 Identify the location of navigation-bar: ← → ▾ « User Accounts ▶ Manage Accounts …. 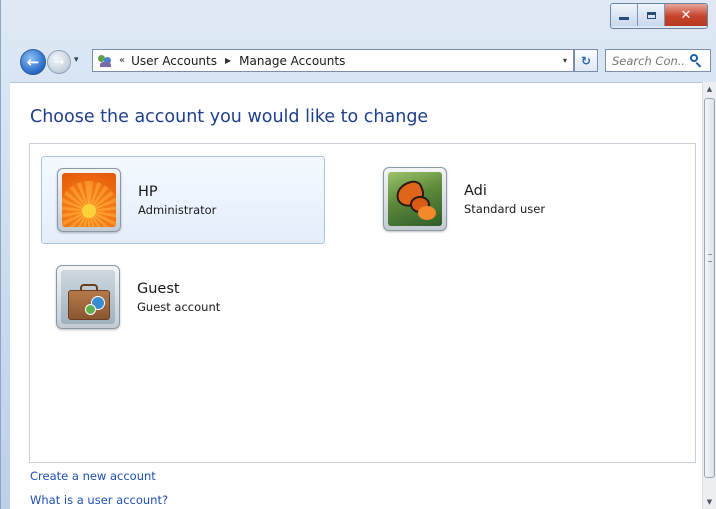
(358, 61).